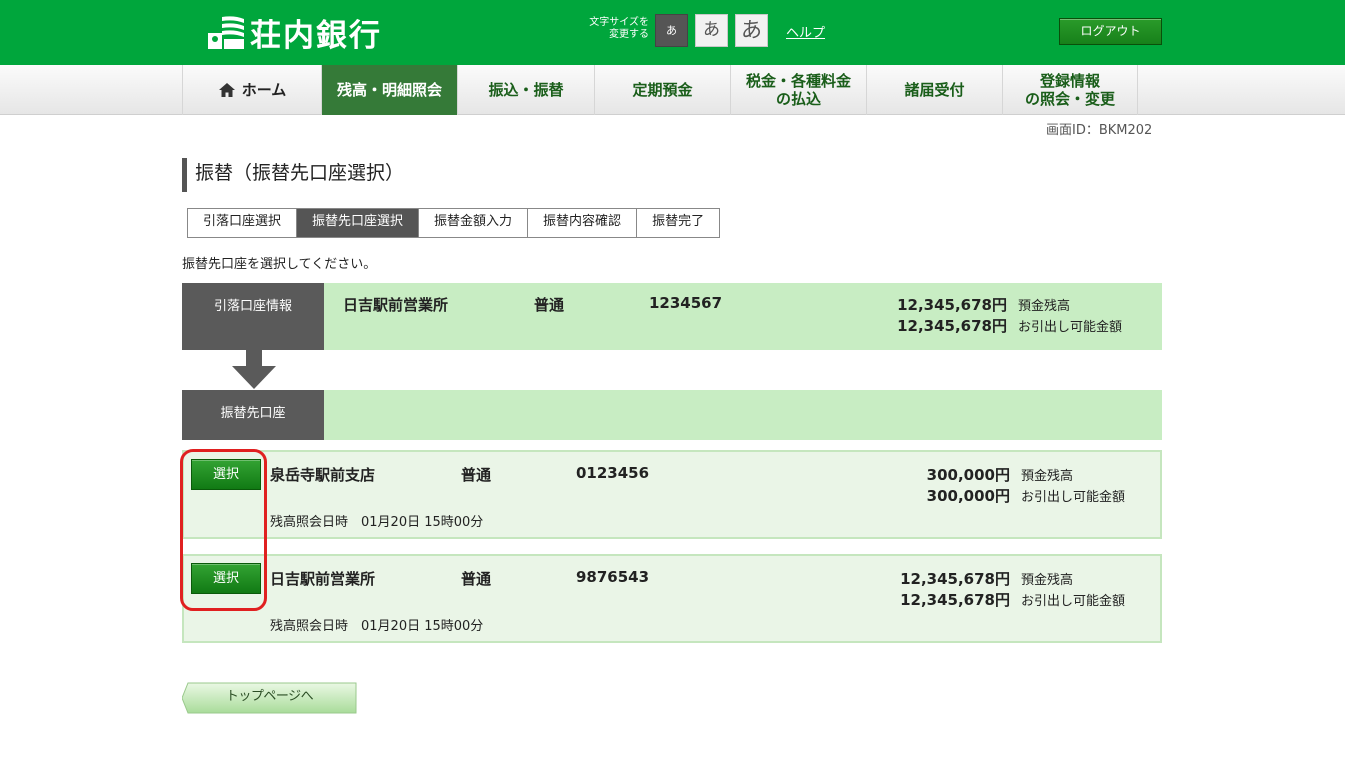 Image resolution: width=1345 pixels, height=761 pixels. Describe the element at coordinates (223, 530) in the screenshot. I see `select-buttons-highlight` at that location.